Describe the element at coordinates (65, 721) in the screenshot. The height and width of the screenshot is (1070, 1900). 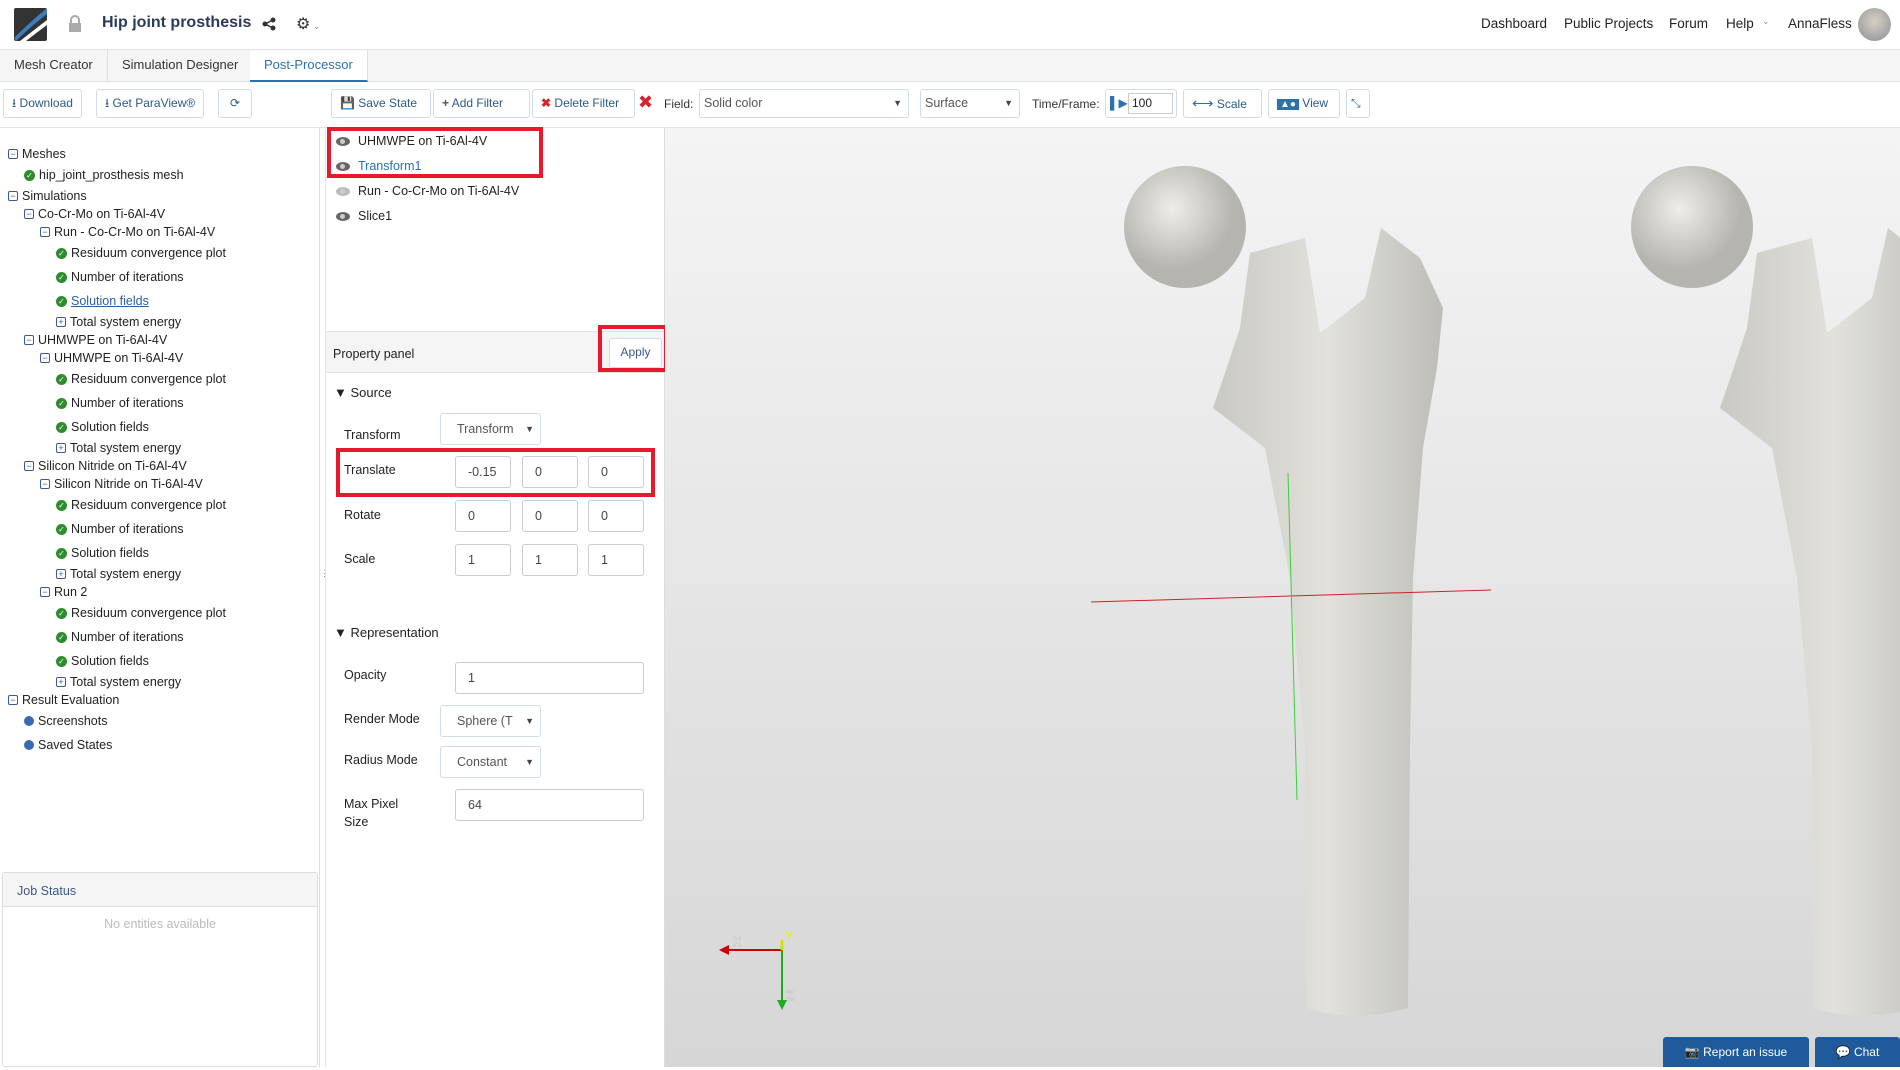
I see `tree-item: Screenshots` at that location.